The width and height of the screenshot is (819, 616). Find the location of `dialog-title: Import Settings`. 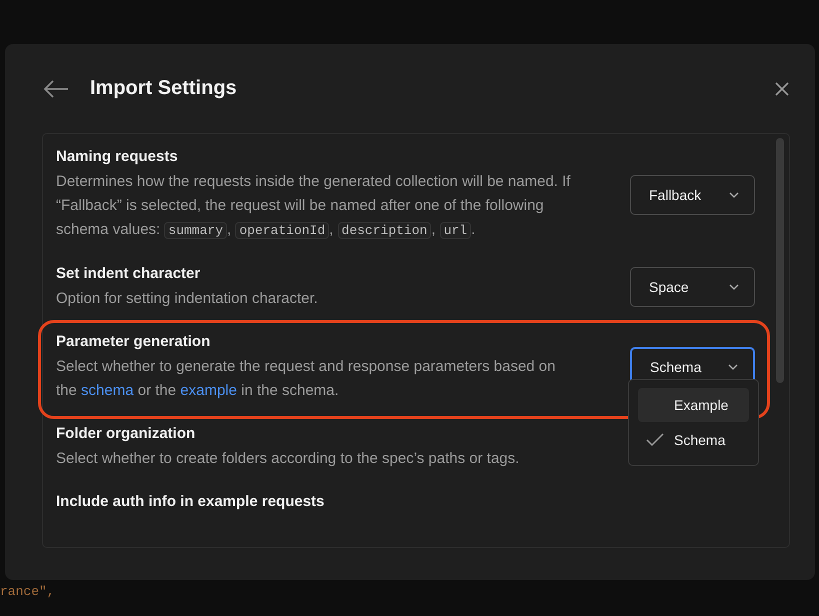

dialog-title: Import Settings is located at coordinates (164, 88).